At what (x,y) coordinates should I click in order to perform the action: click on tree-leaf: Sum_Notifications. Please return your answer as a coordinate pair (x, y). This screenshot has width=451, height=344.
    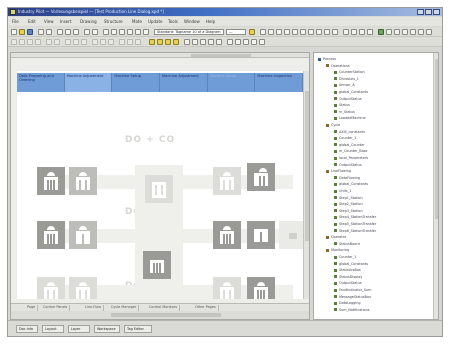
    Looking at the image, I should click on (352, 310).